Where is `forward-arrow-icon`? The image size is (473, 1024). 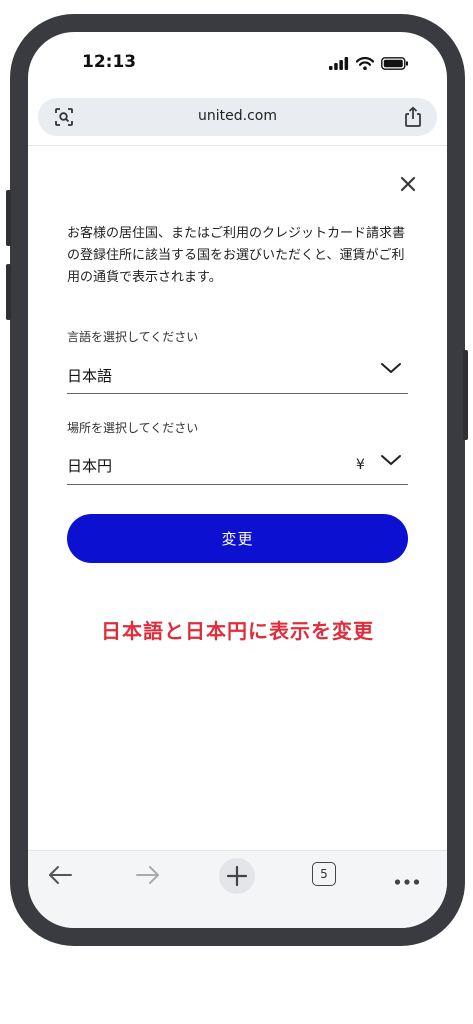 forward-arrow-icon is located at coordinates (148, 877).